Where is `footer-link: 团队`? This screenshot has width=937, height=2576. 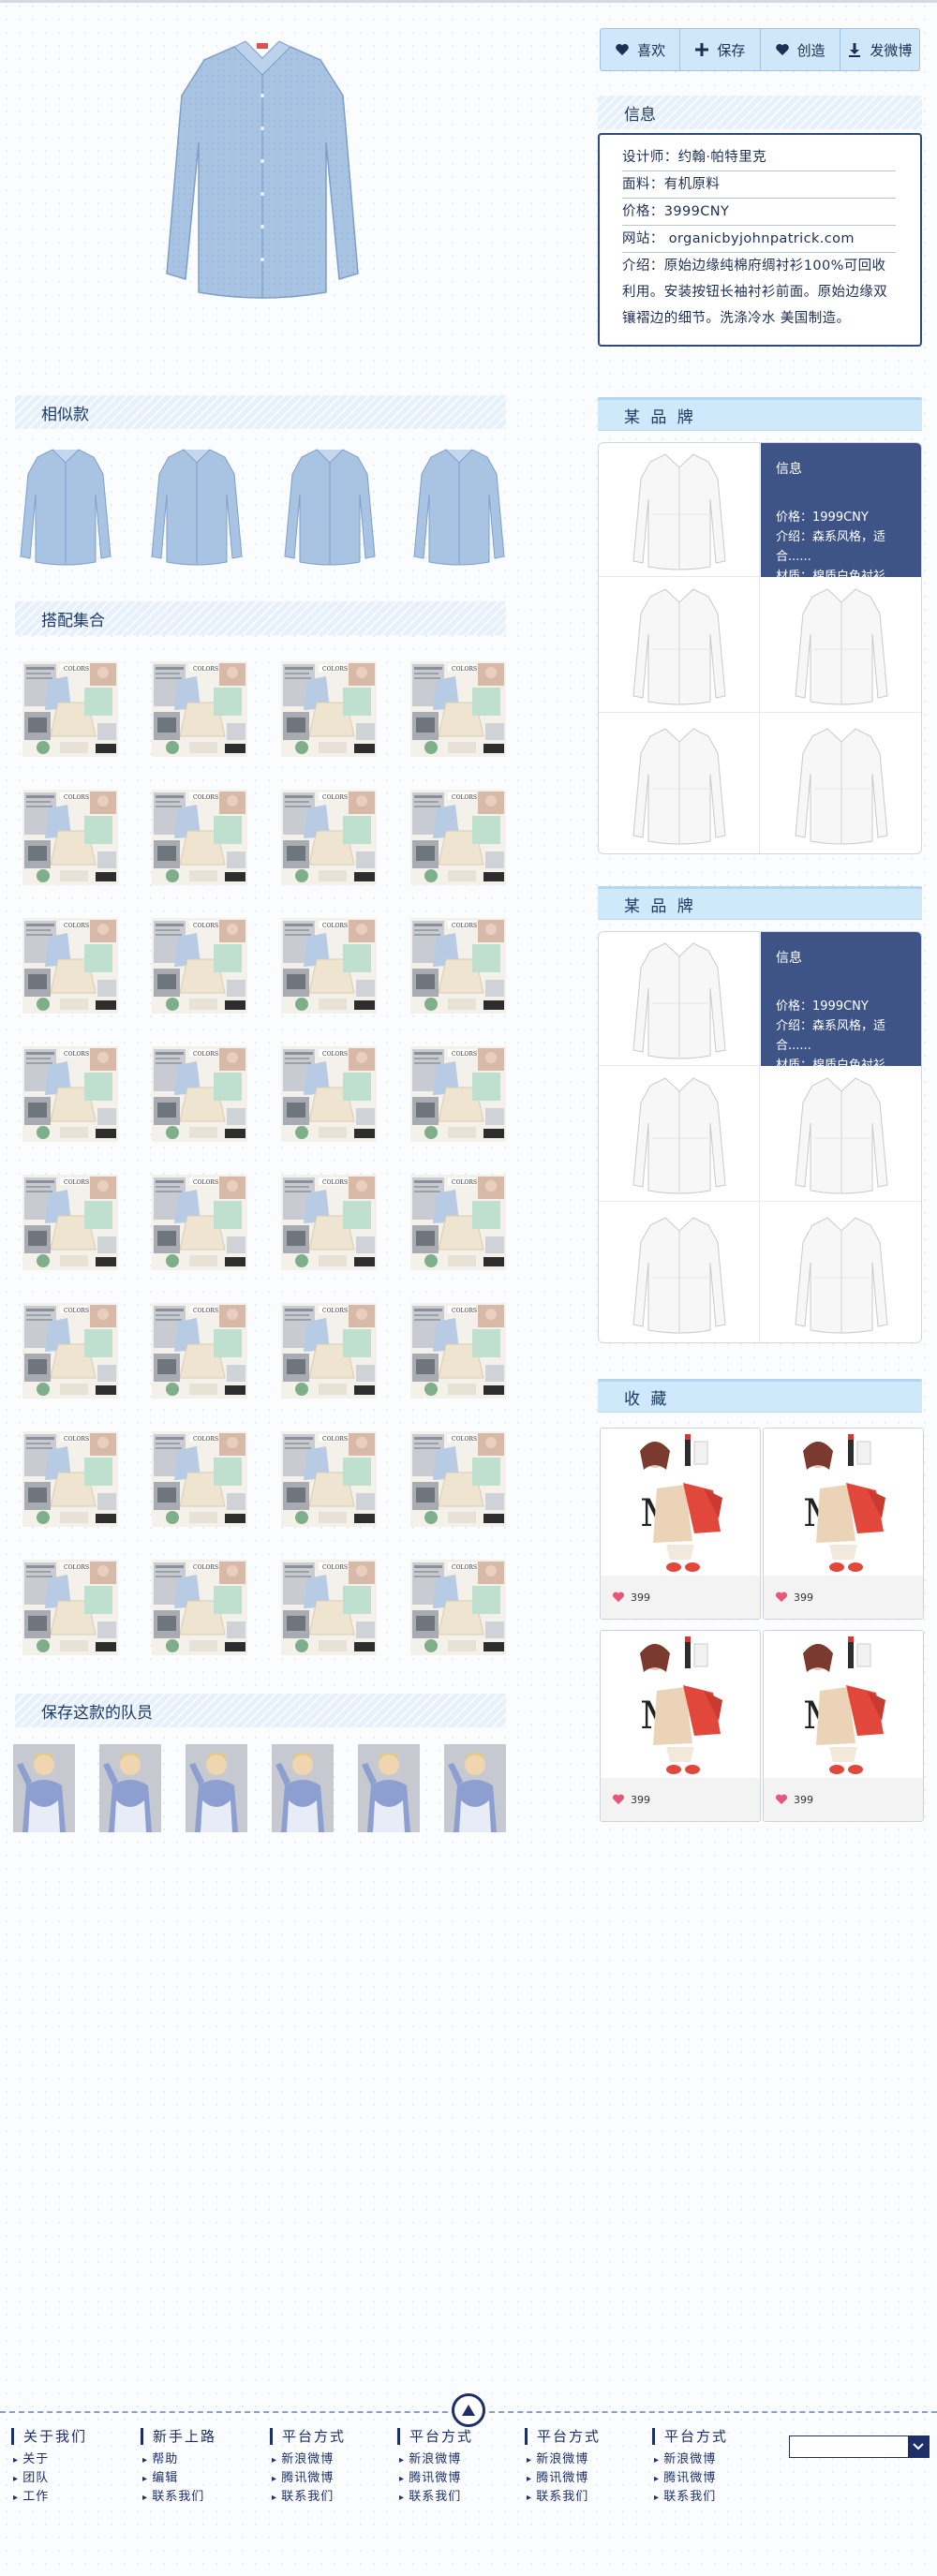
footer-link: 团队 is located at coordinates (72, 2478).